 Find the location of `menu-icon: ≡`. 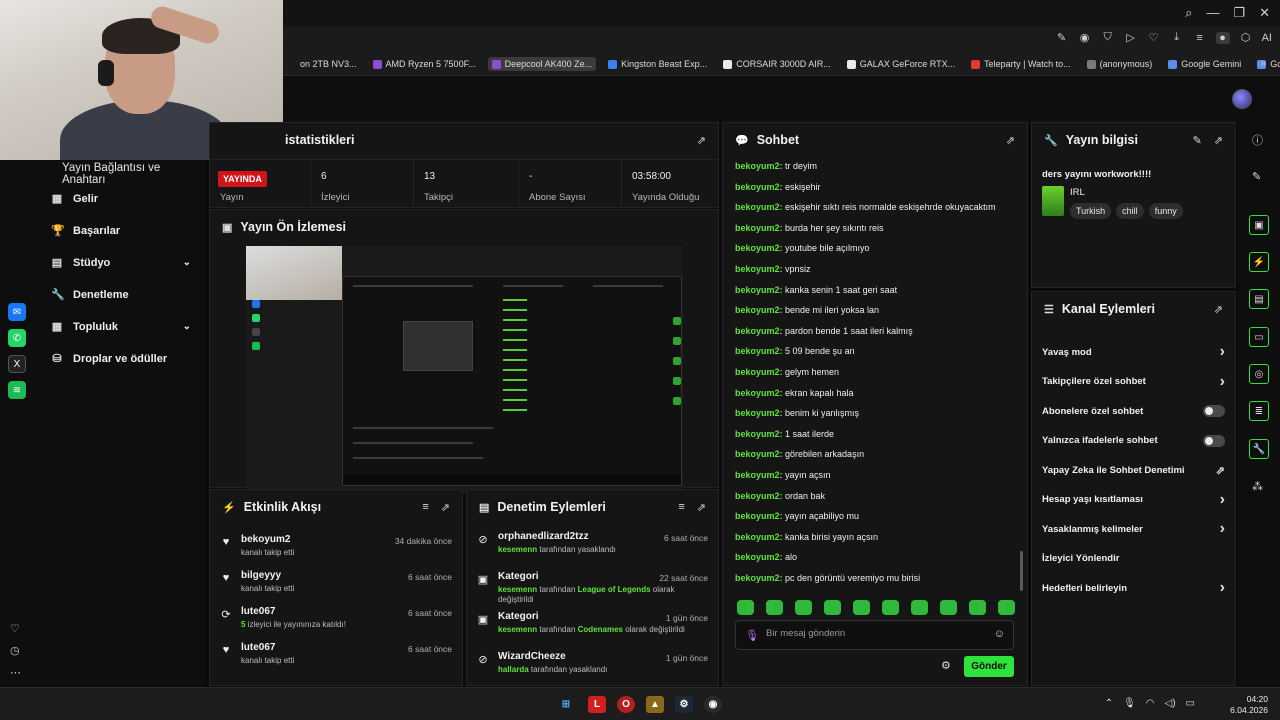

menu-icon: ≡ is located at coordinates (1200, 38).